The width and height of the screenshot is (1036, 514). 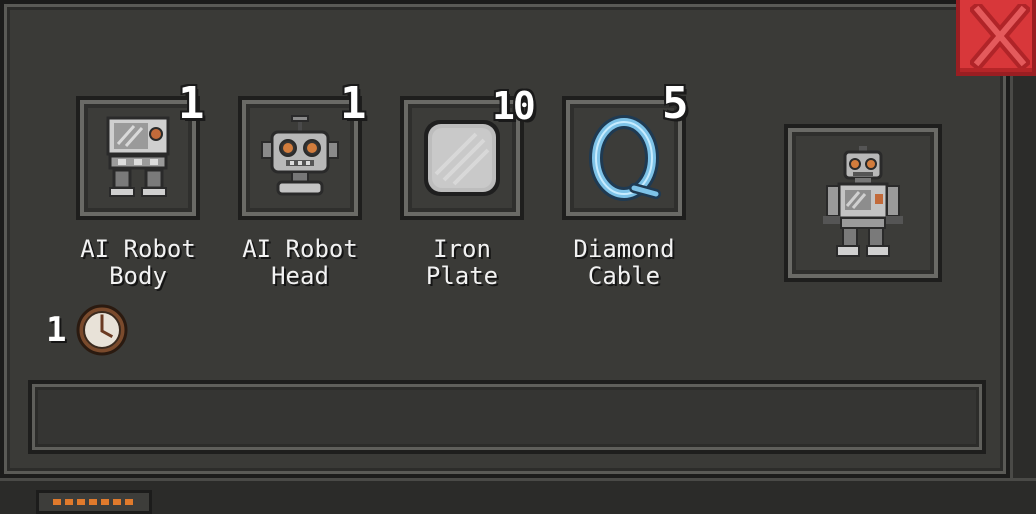 I want to click on description-bar, so click(x=507, y=417).